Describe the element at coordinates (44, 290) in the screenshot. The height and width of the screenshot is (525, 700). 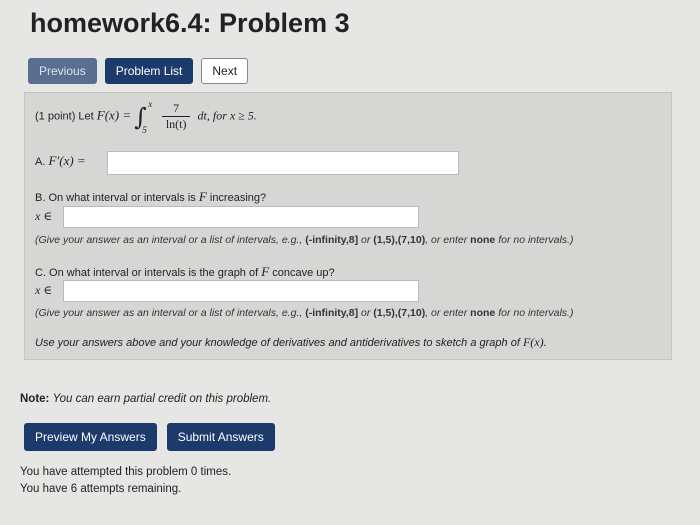
I see `part-c-prefix: x ∈` at that location.